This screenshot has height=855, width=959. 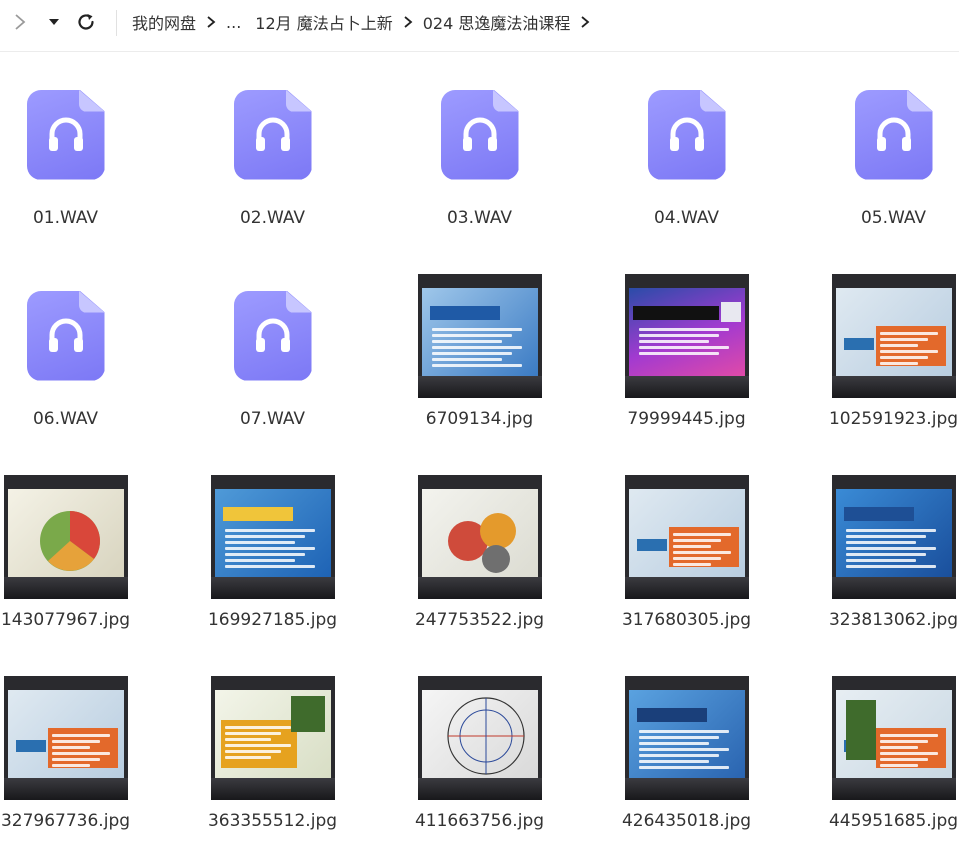 I want to click on image-file-item: 445951685.jpg, so click(x=874, y=755).